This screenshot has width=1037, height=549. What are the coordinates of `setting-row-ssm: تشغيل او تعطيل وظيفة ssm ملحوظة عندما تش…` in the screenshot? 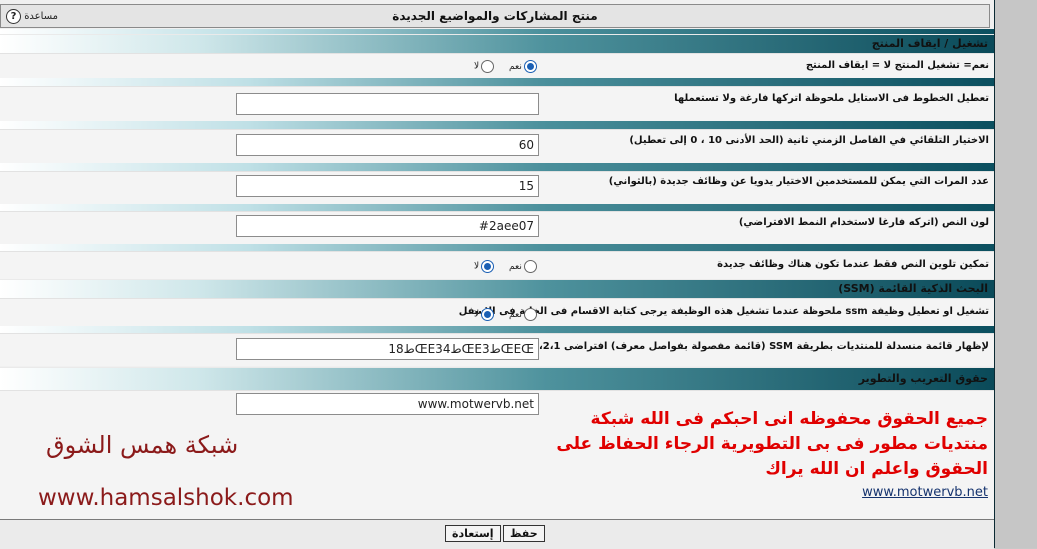 It's located at (497, 312).